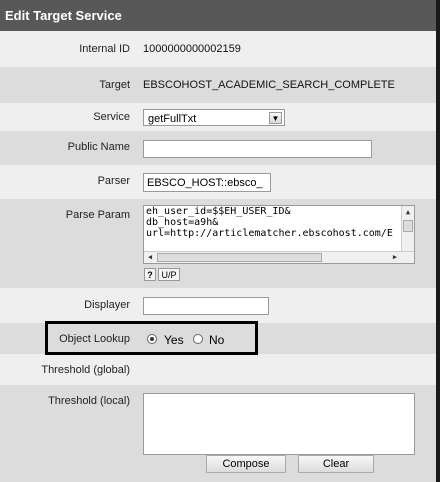  Describe the element at coordinates (107, 305) in the screenshot. I see `displayer-label: Displayer` at that location.